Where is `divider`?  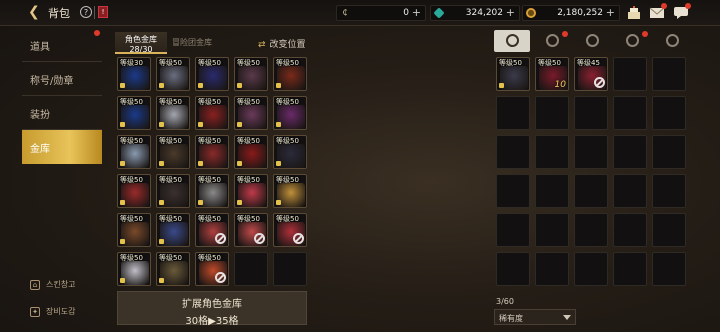 divider is located at coordinates (94, 12).